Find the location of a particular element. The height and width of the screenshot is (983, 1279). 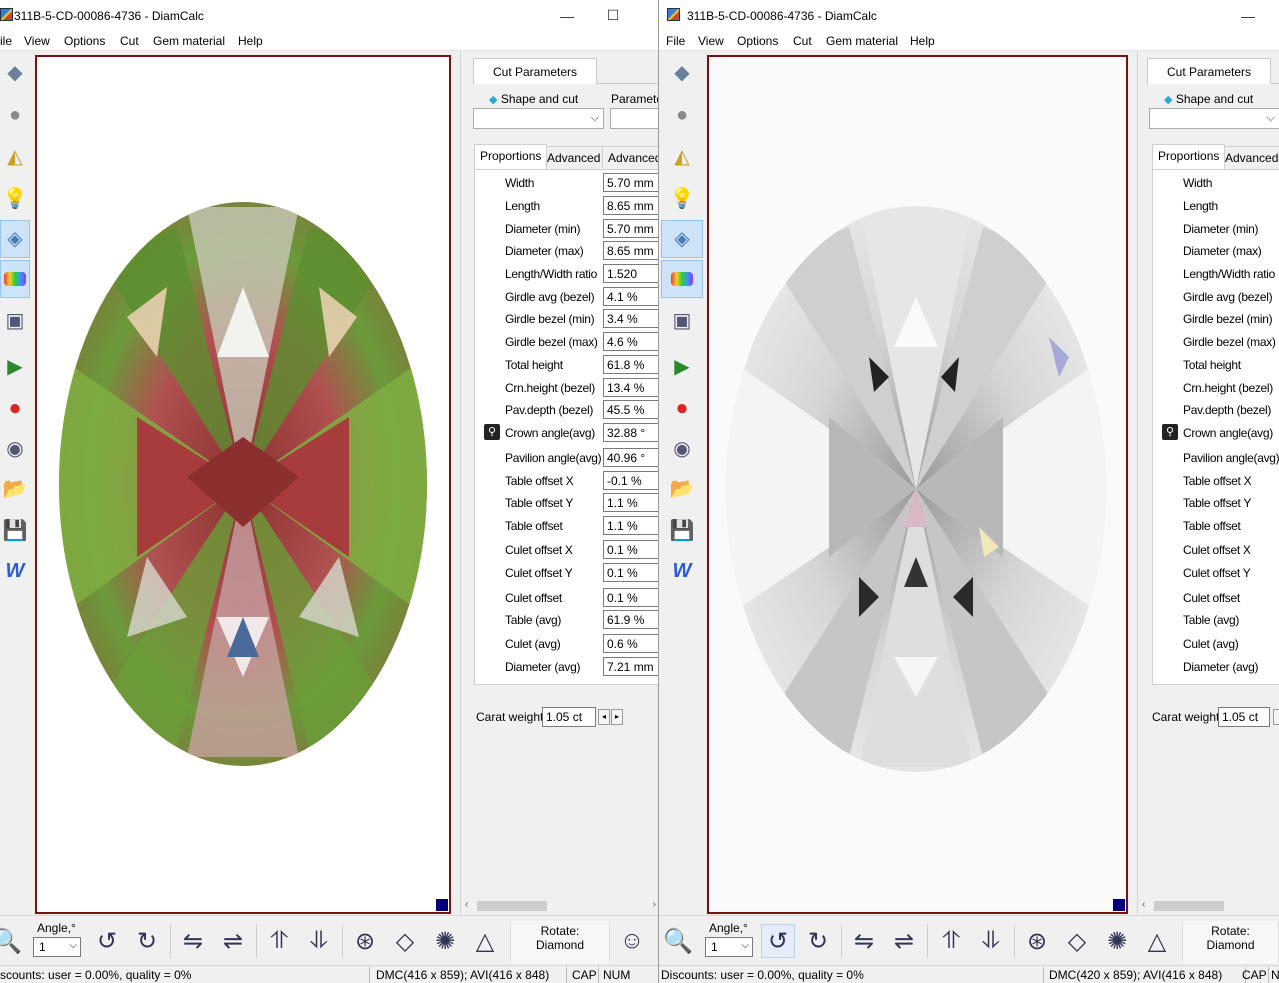

menu-file: File is located at coordinates (675, 41).